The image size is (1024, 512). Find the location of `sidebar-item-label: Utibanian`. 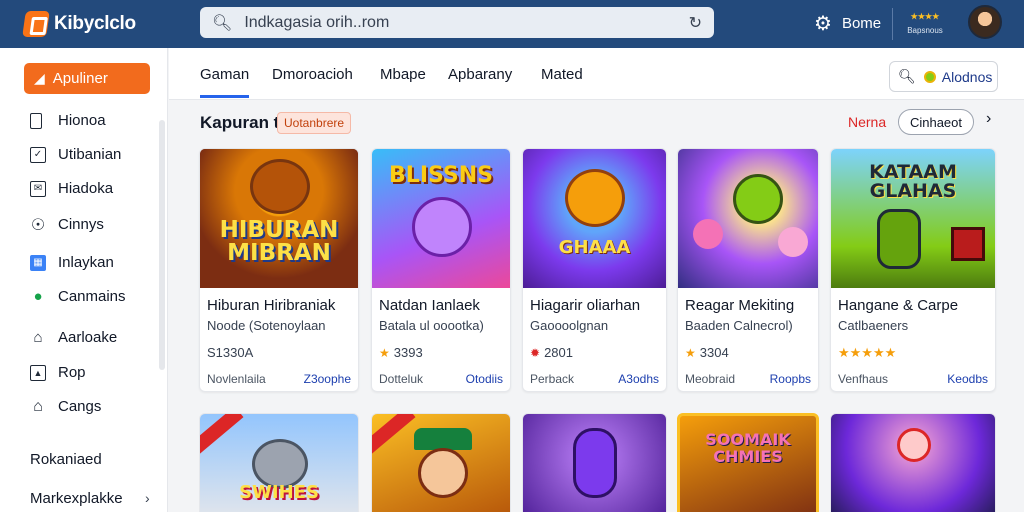

sidebar-item-label: Utibanian is located at coordinates (90, 154).